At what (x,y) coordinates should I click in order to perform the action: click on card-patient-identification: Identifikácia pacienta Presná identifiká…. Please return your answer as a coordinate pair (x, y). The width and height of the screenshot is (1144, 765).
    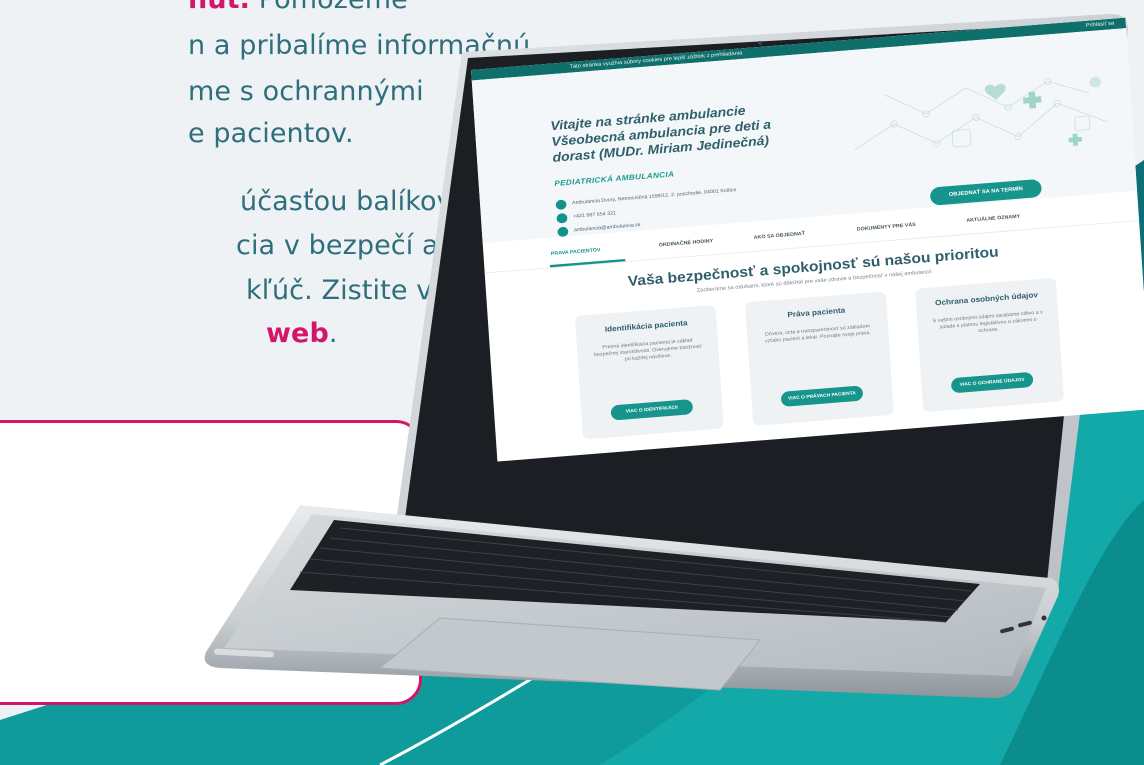
    Looking at the image, I should click on (649, 372).